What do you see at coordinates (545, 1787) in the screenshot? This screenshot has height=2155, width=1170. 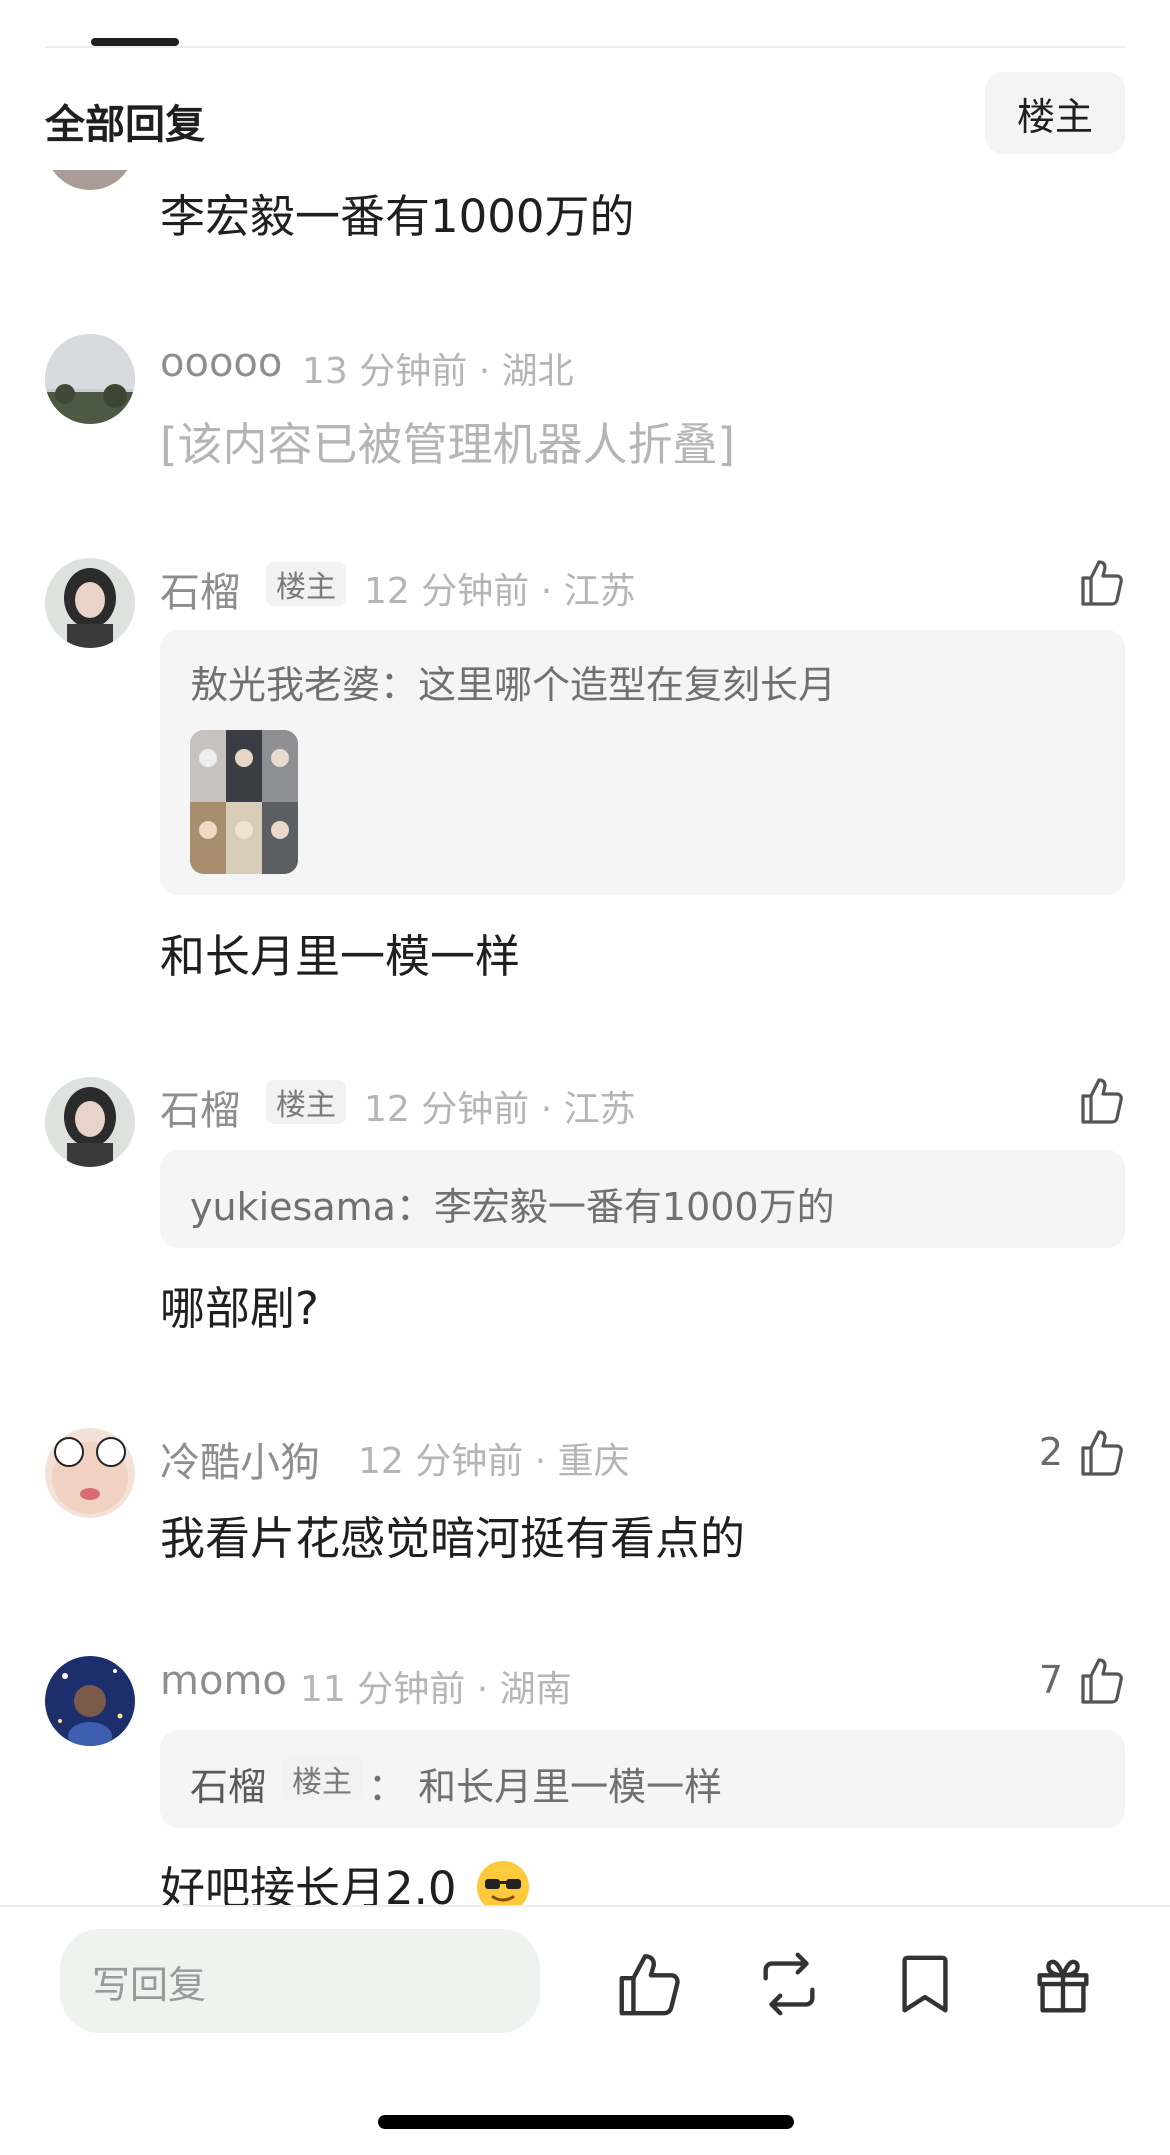 I see `quoted-text: ： 和长月里一模一样` at bounding box center [545, 1787].